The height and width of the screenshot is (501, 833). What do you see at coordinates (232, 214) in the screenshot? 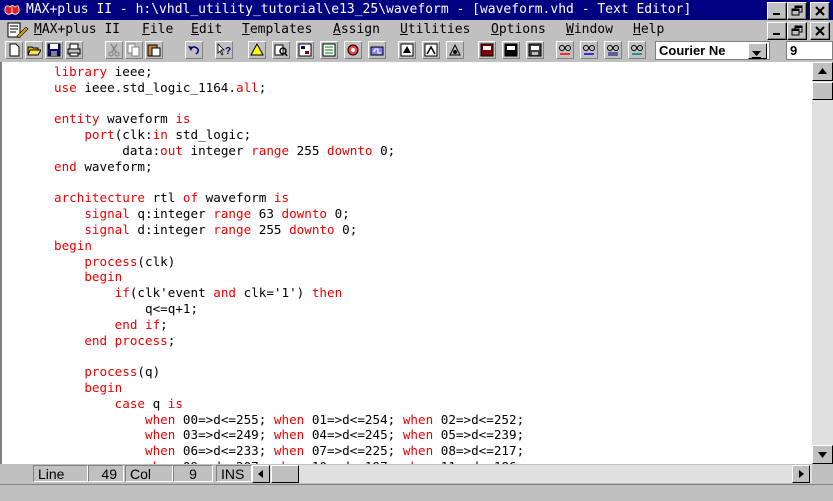
I see `code-keyword: range` at bounding box center [232, 214].